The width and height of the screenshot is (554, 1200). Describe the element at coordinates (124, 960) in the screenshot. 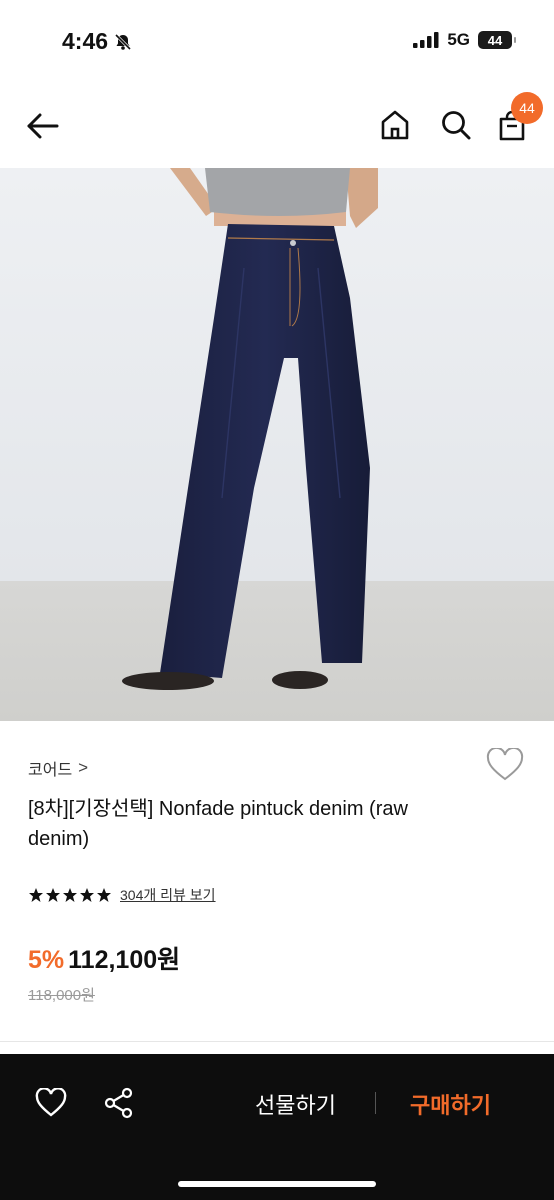

I see `sale-price: 112,100원` at that location.